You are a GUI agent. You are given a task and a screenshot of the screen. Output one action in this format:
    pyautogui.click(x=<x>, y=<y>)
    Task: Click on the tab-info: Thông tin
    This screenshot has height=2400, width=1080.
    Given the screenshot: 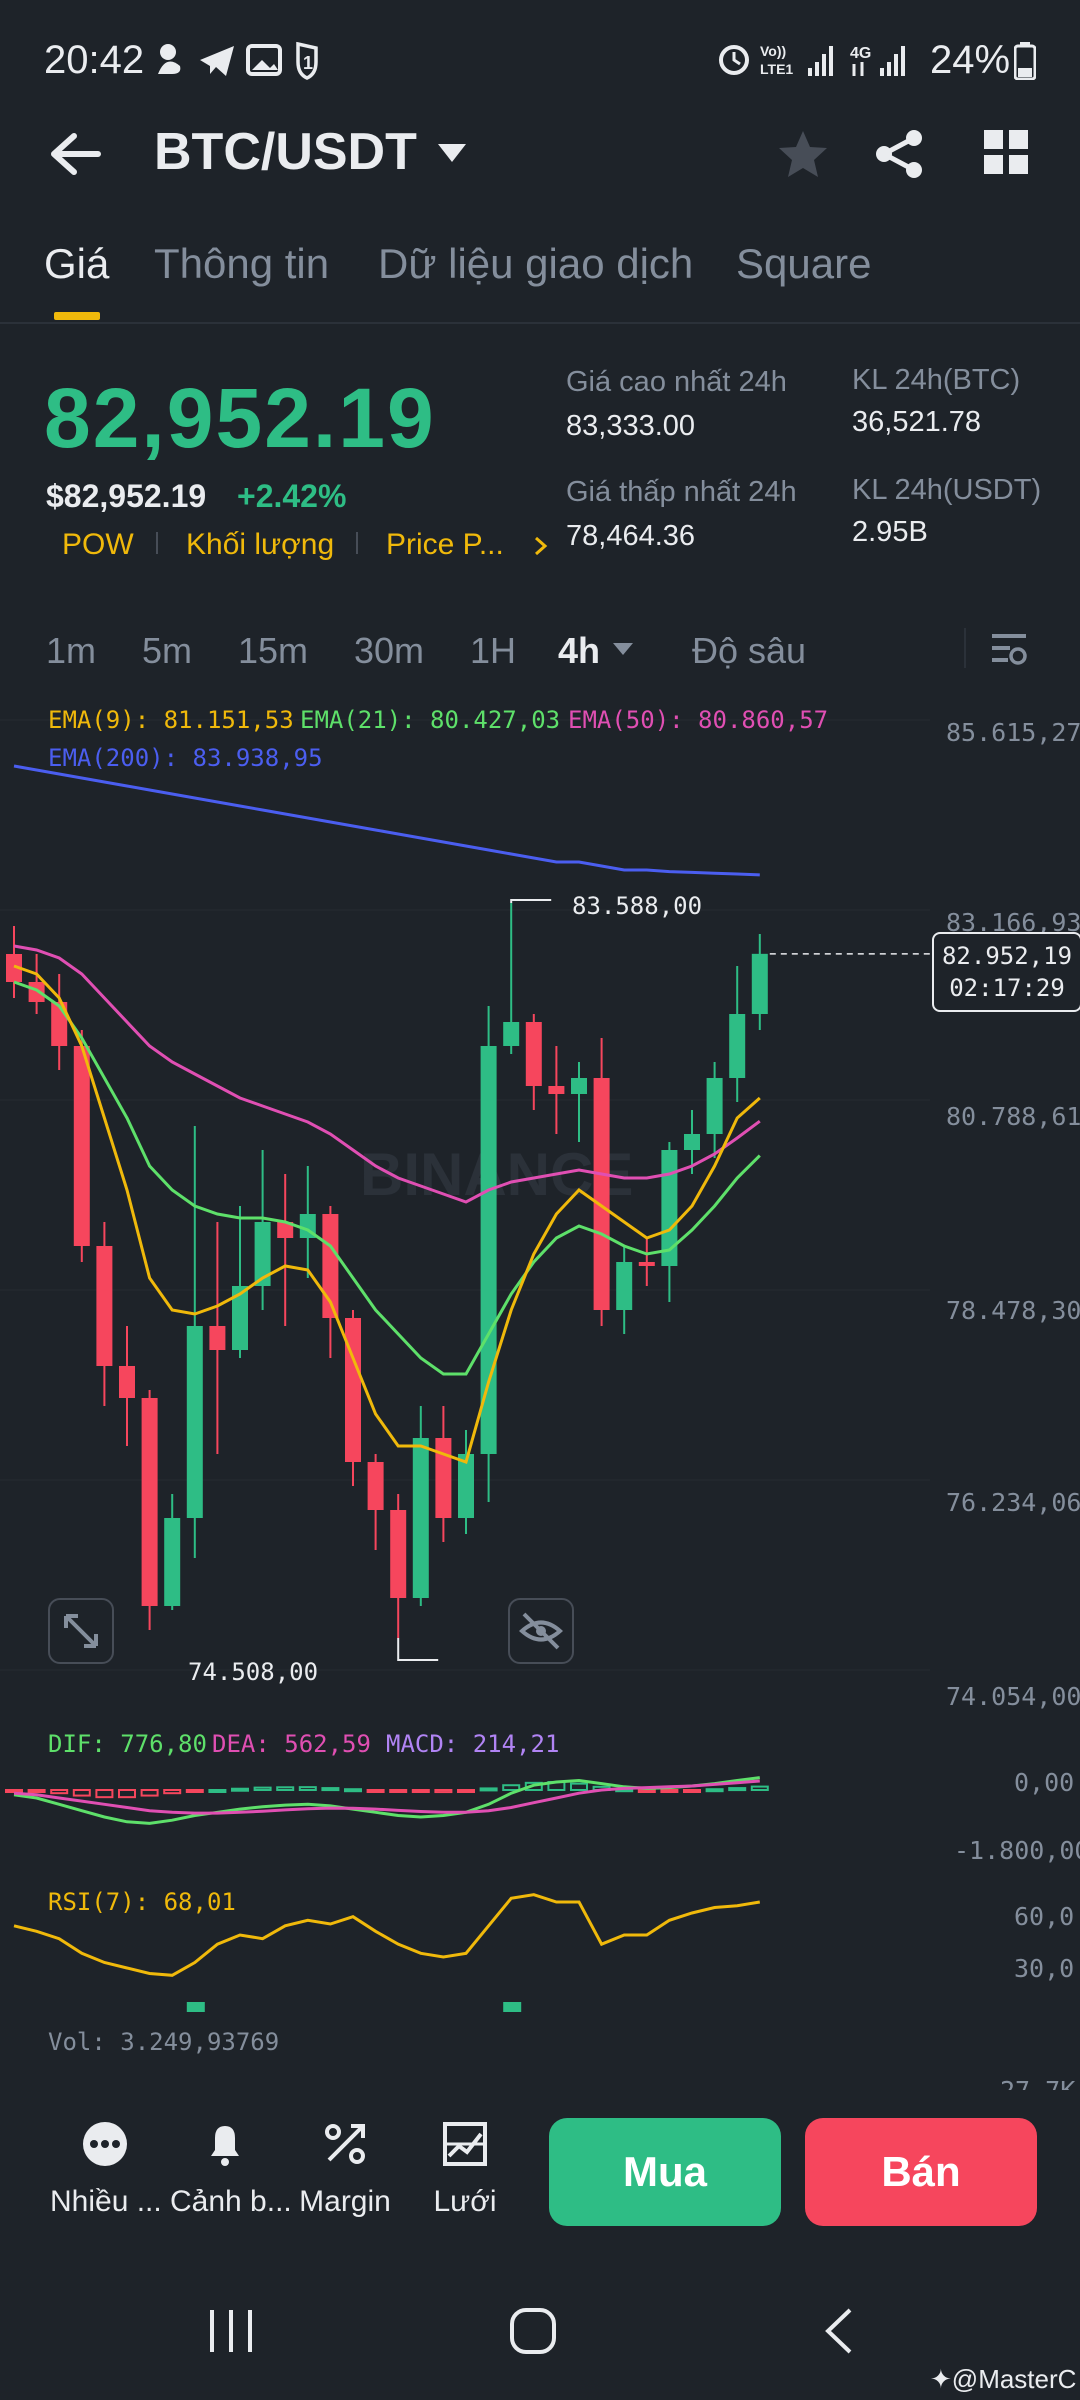 What is the action you would take?
    pyautogui.click(x=241, y=264)
    